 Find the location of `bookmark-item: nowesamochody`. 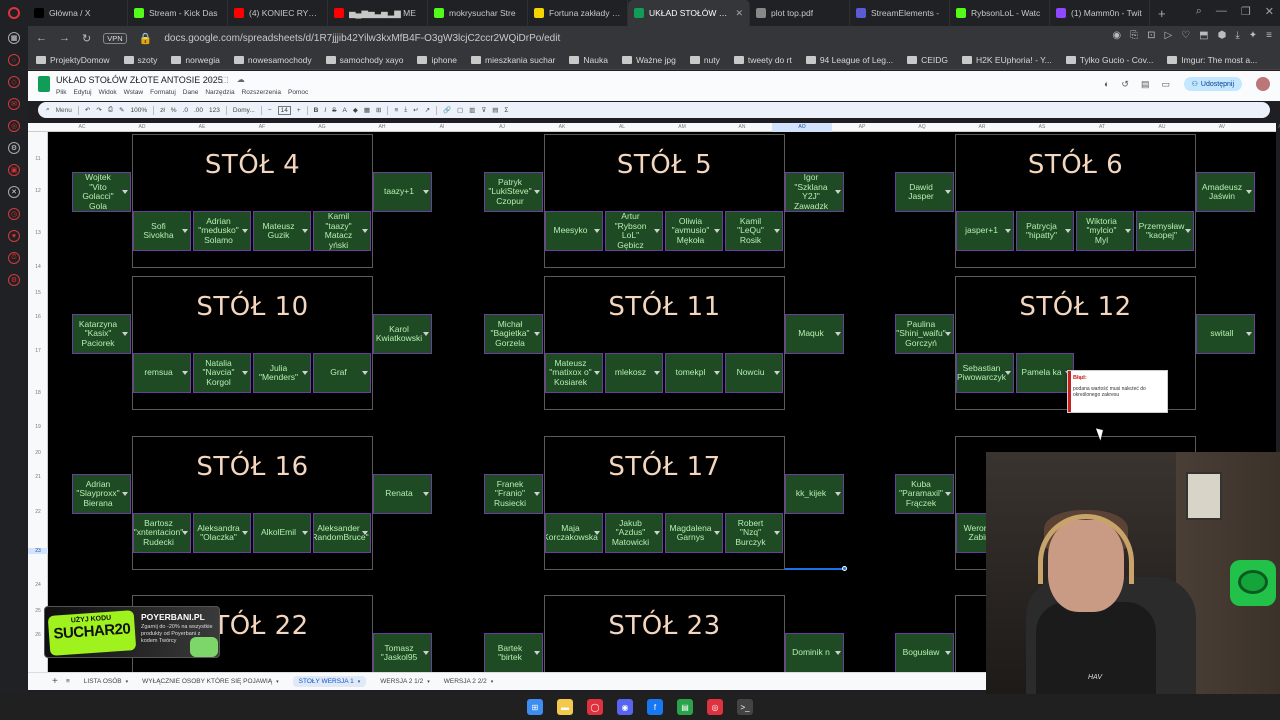

bookmark-item: nowesamochody is located at coordinates (272, 60).